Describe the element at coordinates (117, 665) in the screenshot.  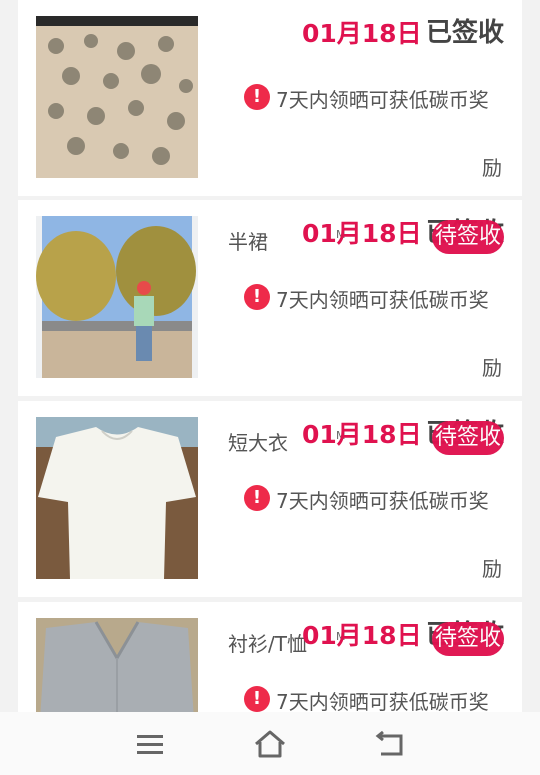
I see `product-image-shirt` at that location.